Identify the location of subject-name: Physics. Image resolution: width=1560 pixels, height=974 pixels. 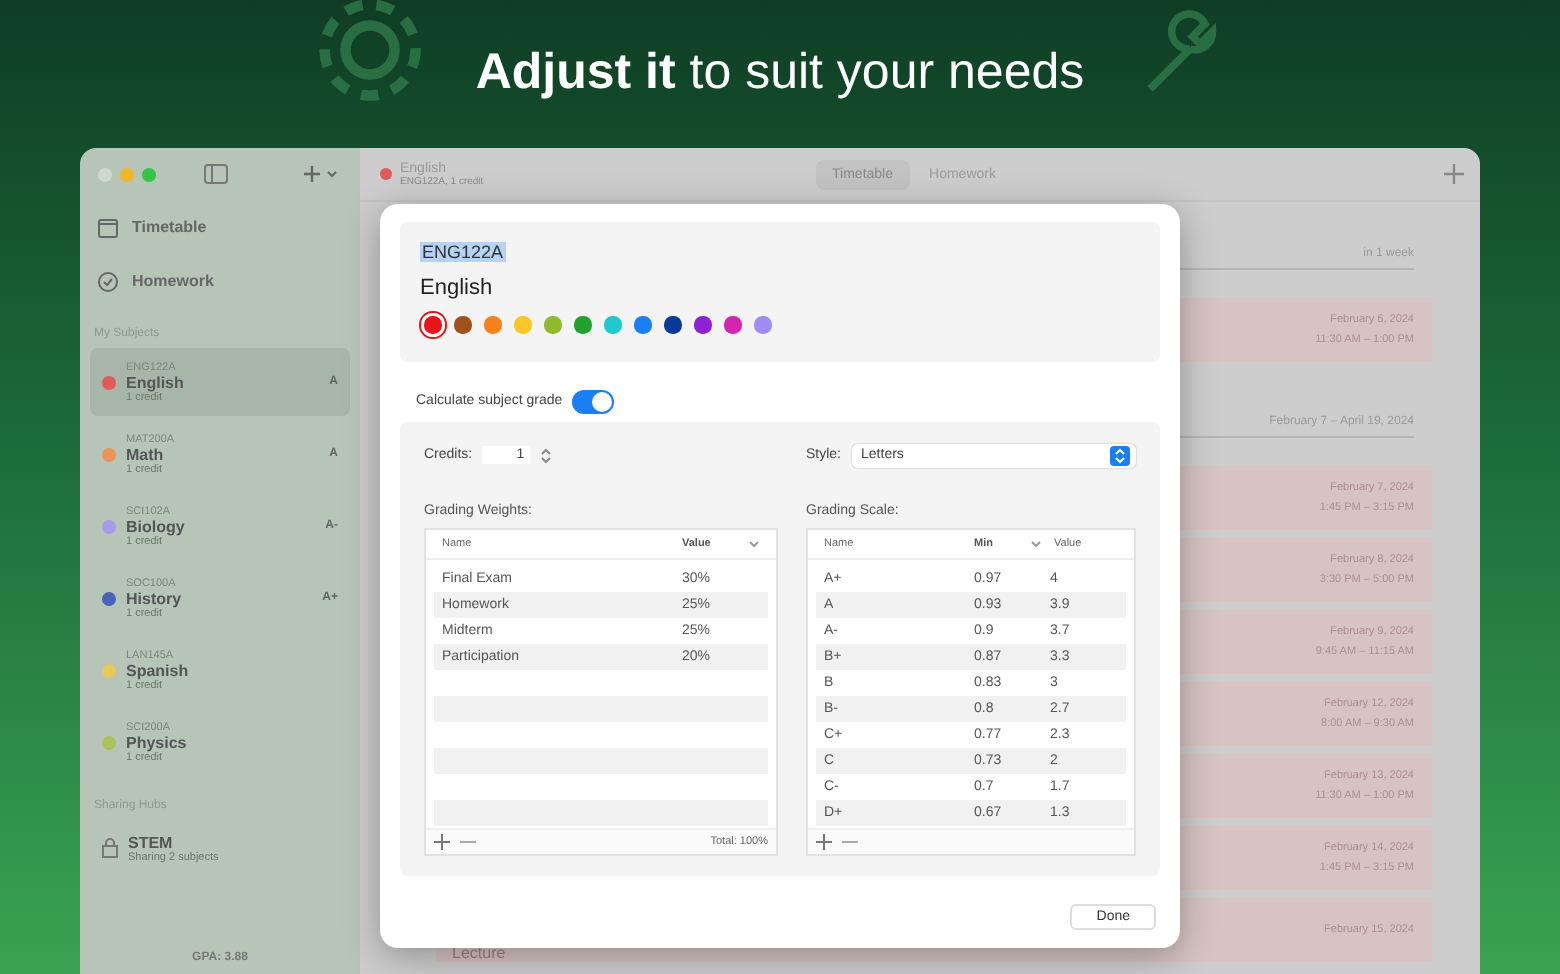
(157, 742).